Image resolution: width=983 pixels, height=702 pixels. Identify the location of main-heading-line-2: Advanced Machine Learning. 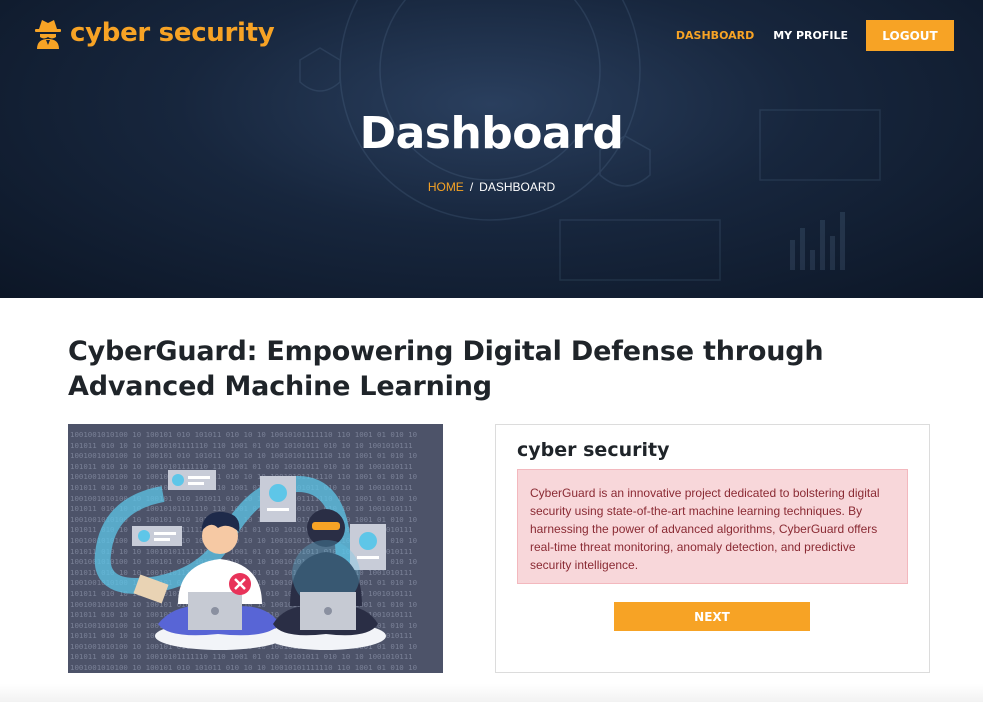
(280, 386).